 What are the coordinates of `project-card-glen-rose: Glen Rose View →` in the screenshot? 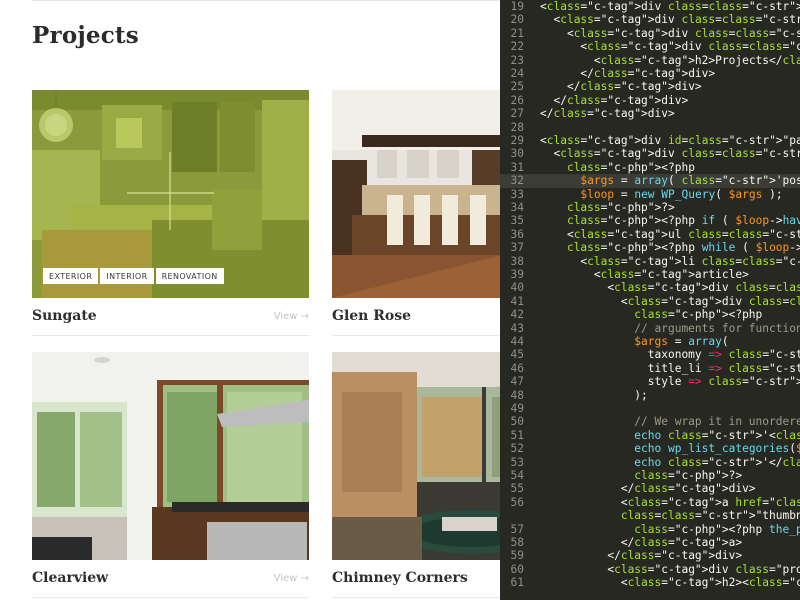 It's located at (416, 213).